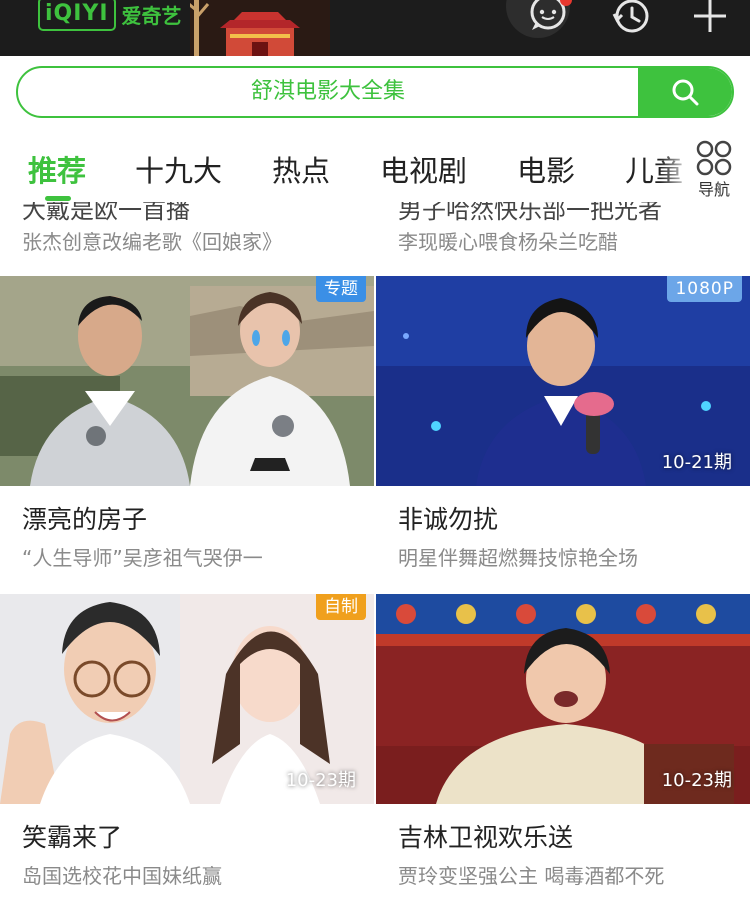 The height and width of the screenshot is (922, 750). What do you see at coordinates (375, 28) in the screenshot?
I see `top-header: iQIYI 爱奇艺` at bounding box center [375, 28].